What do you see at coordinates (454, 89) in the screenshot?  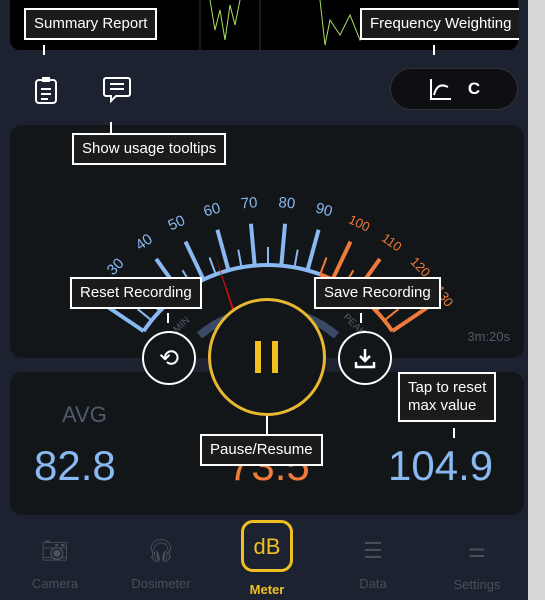 I see `frequency-weighting-button: C` at bounding box center [454, 89].